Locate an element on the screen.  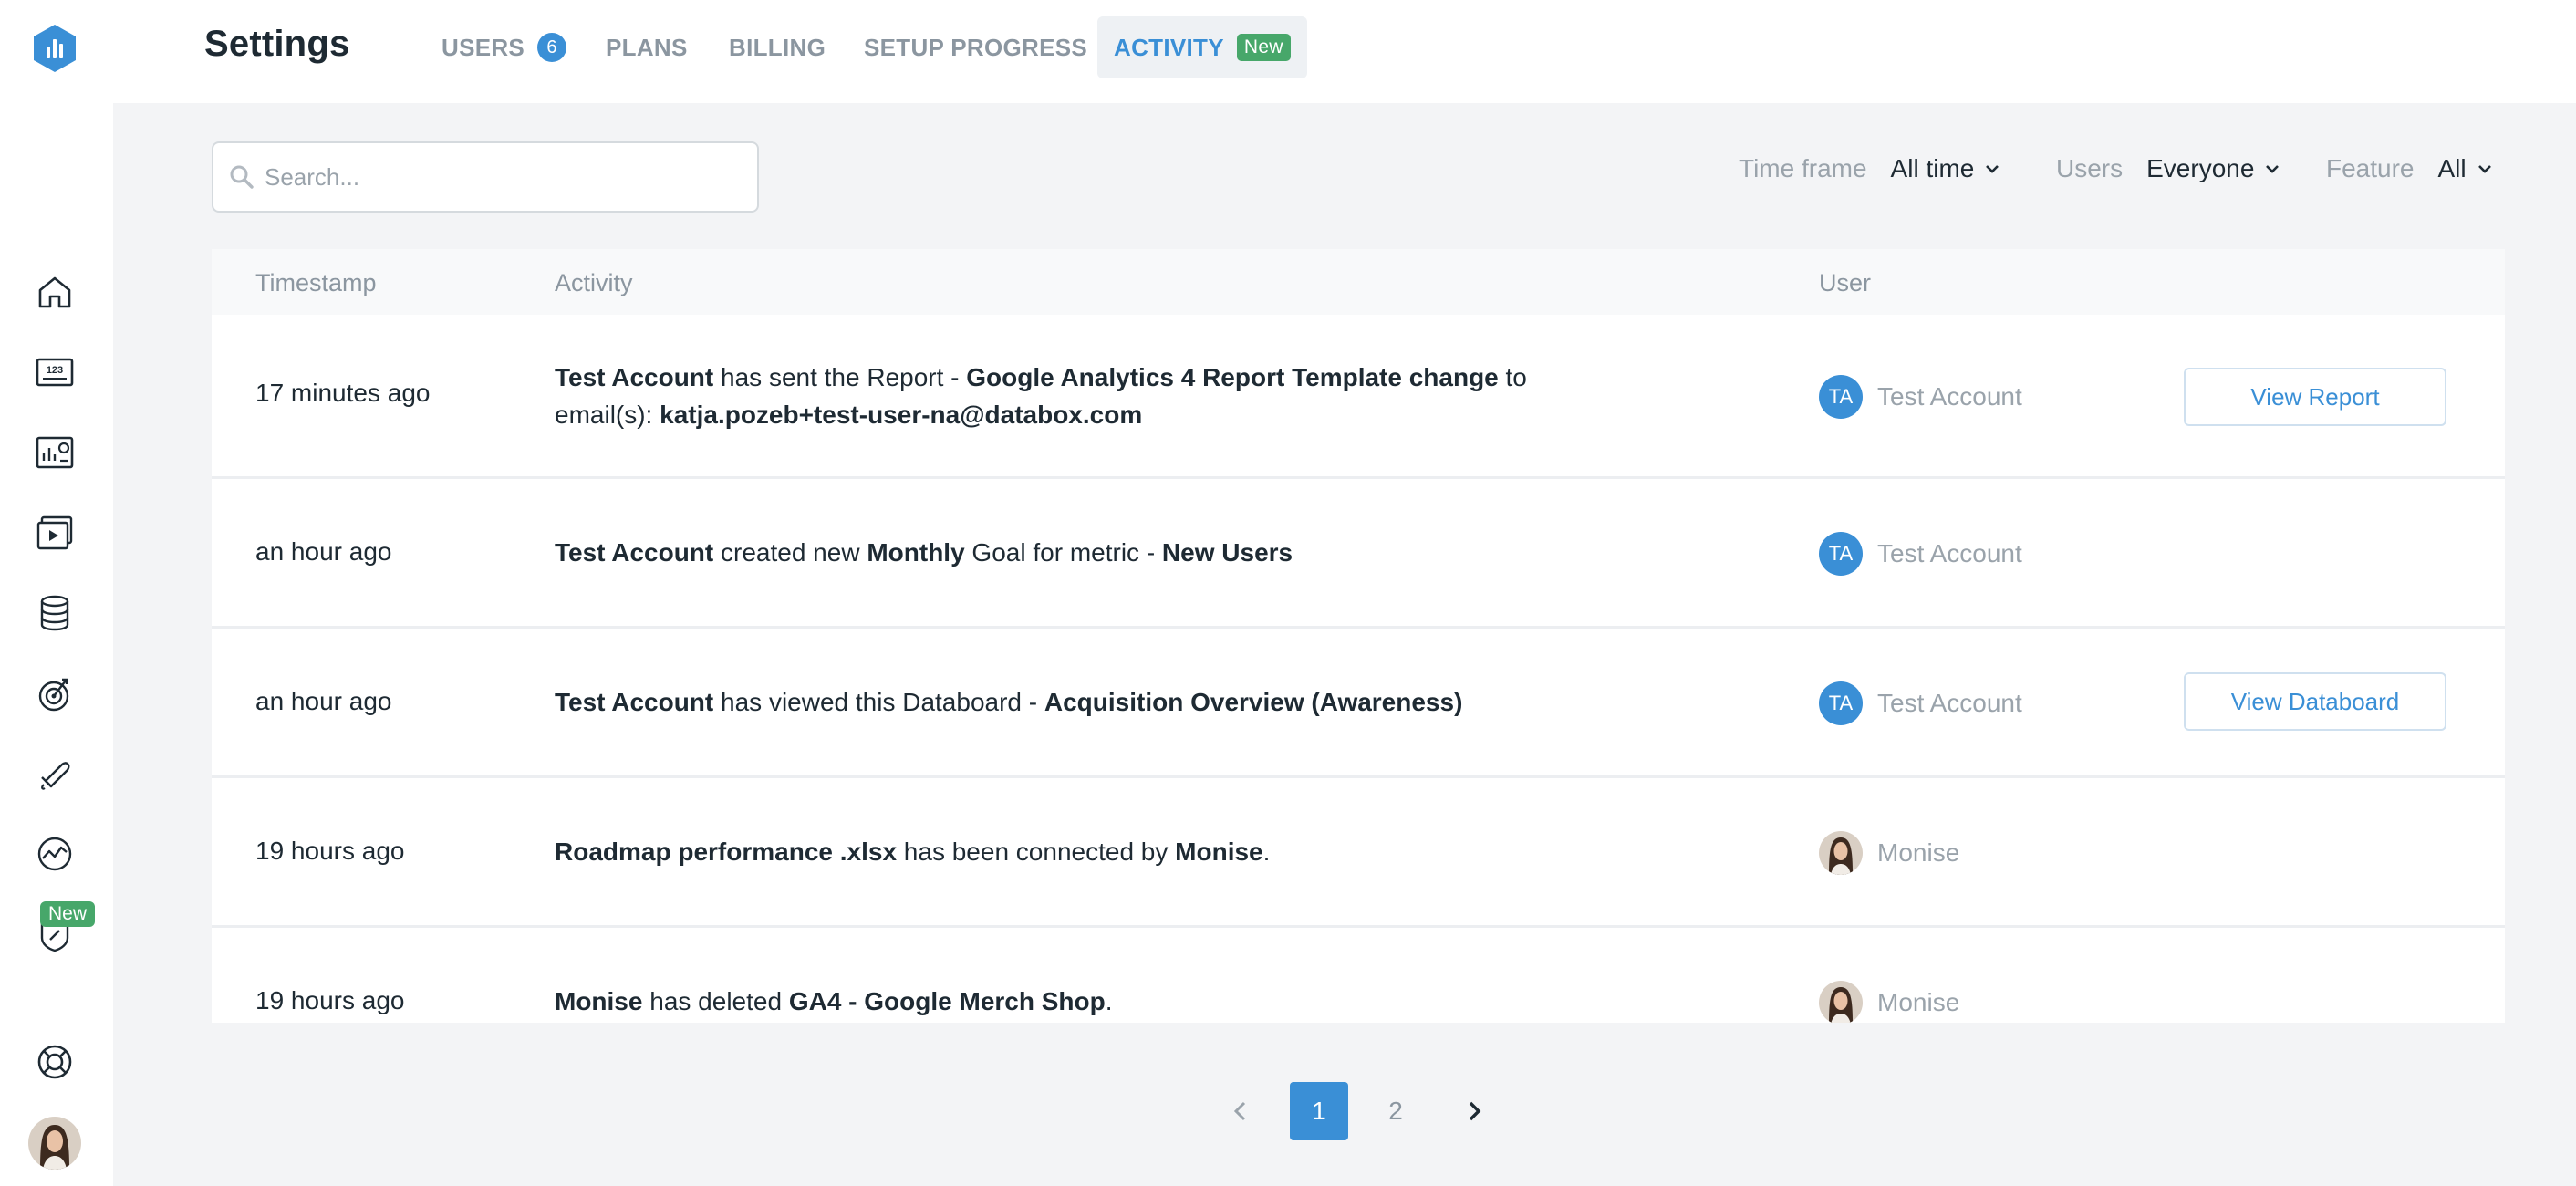
tab-activity: ACTIVITY New is located at coordinates (1202, 47).